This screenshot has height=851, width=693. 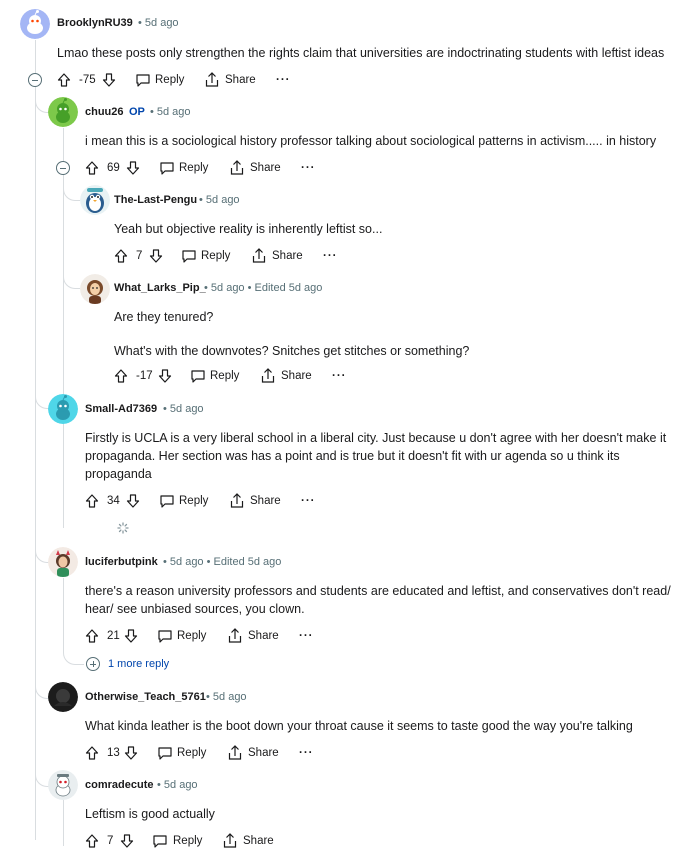 What do you see at coordinates (164, 317) in the screenshot?
I see `comment-paragraph: Are they tenured?` at bounding box center [164, 317].